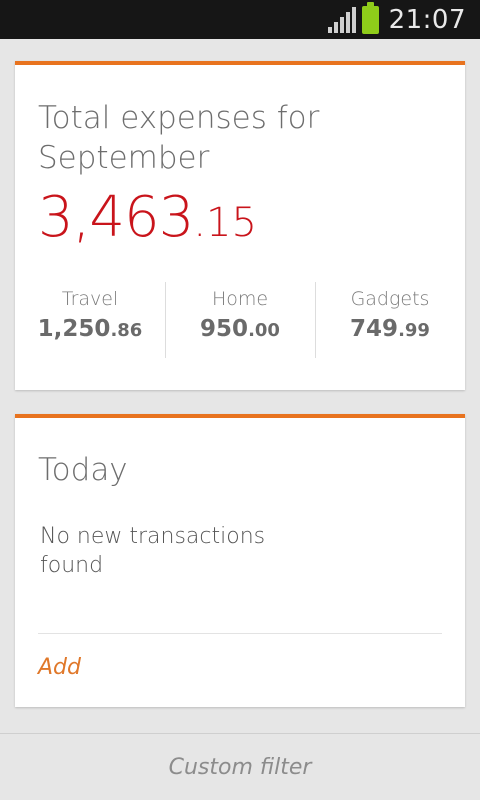 The height and width of the screenshot is (800, 480). I want to click on battery-icon, so click(370, 17).